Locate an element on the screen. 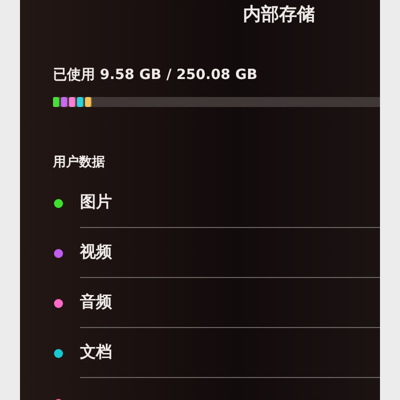  section-heading: 用户数据 is located at coordinates (79, 163).